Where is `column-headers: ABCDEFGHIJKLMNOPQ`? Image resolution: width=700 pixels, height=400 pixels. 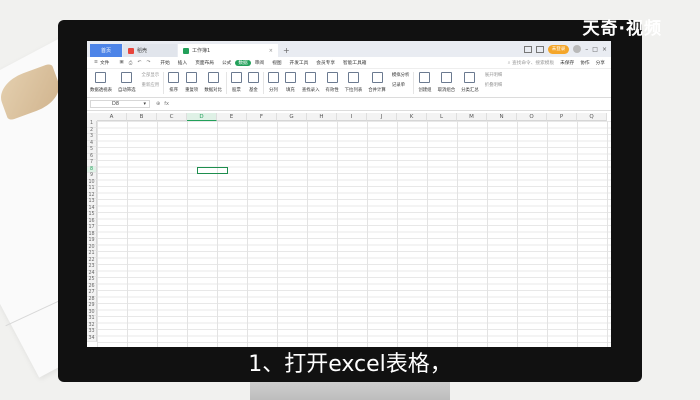 column-headers: ABCDEFGHIJKLMNOPQ is located at coordinates (352, 117).